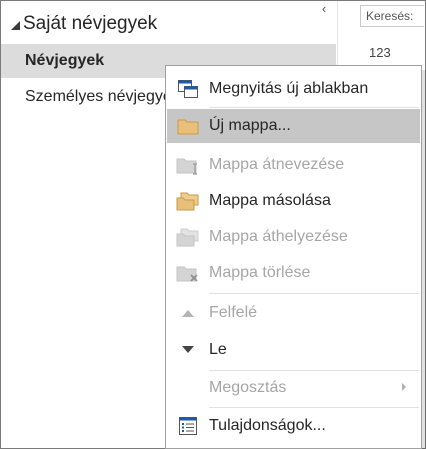 This screenshot has height=449, width=426. What do you see at coordinates (188, 126) in the screenshot?
I see `new-folder-icon` at bounding box center [188, 126].